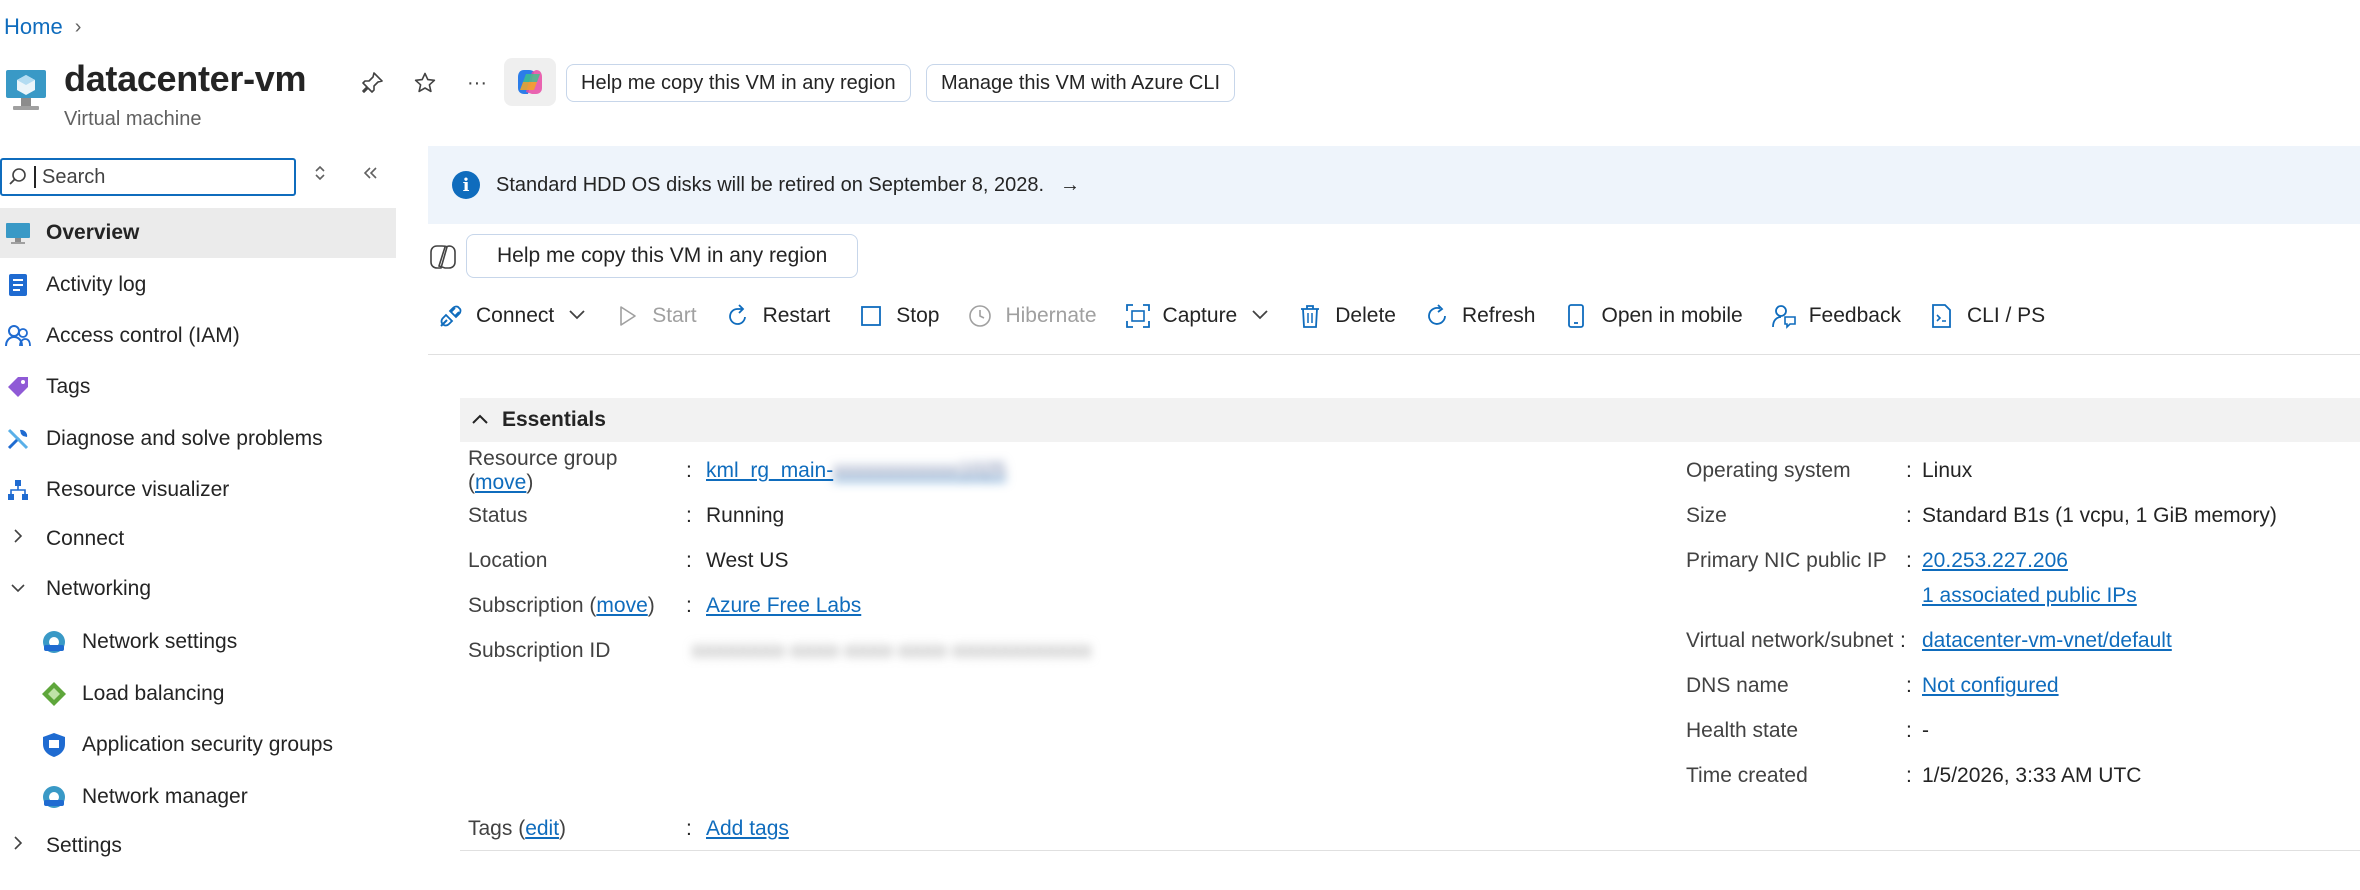 This screenshot has width=2360, height=890. Describe the element at coordinates (498, 515) in the screenshot. I see `status-label: Status` at that location.